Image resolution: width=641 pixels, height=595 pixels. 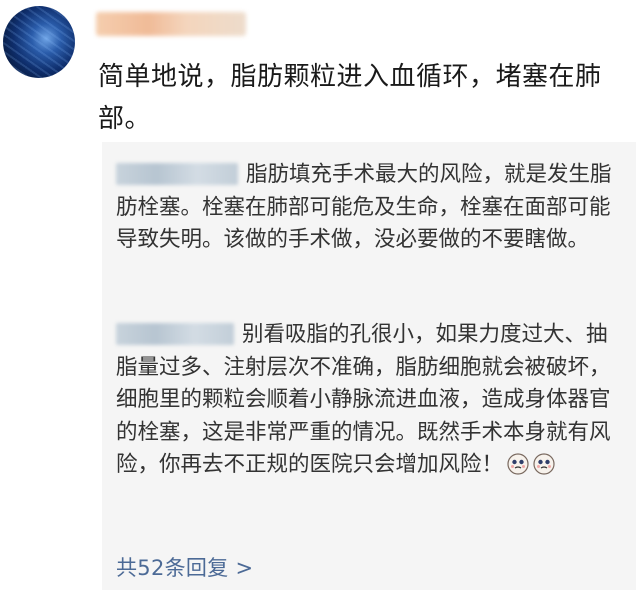 What do you see at coordinates (39, 42) in the screenshot?
I see `commenter-avatar` at bounding box center [39, 42].